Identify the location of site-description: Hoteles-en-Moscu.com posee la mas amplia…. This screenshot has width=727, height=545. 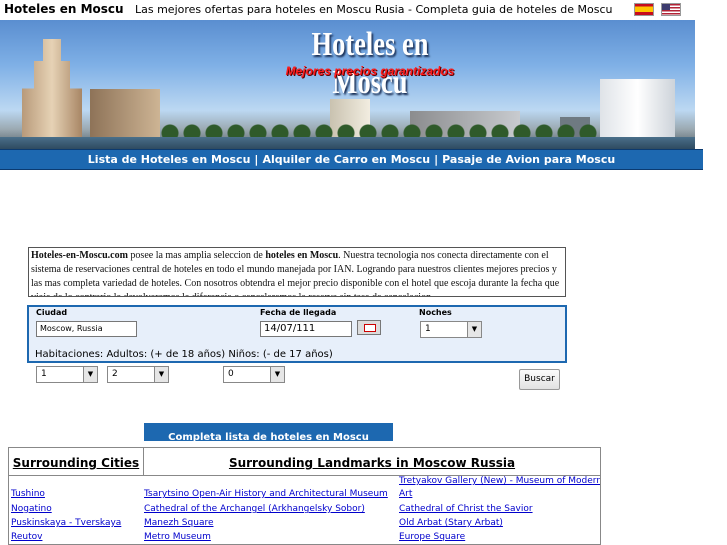
(297, 272).